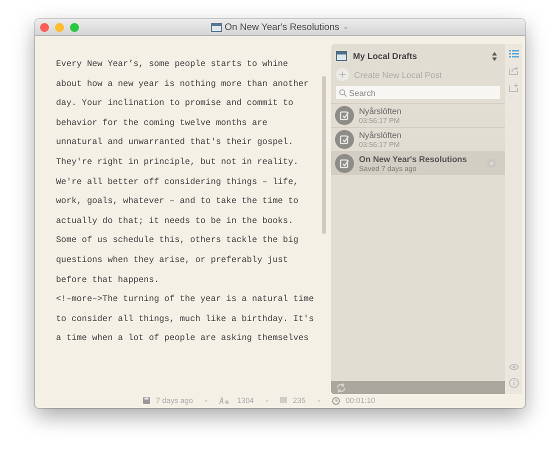 The width and height of the screenshot is (560, 457). What do you see at coordinates (513, 54) in the screenshot?
I see `list-icon` at bounding box center [513, 54].